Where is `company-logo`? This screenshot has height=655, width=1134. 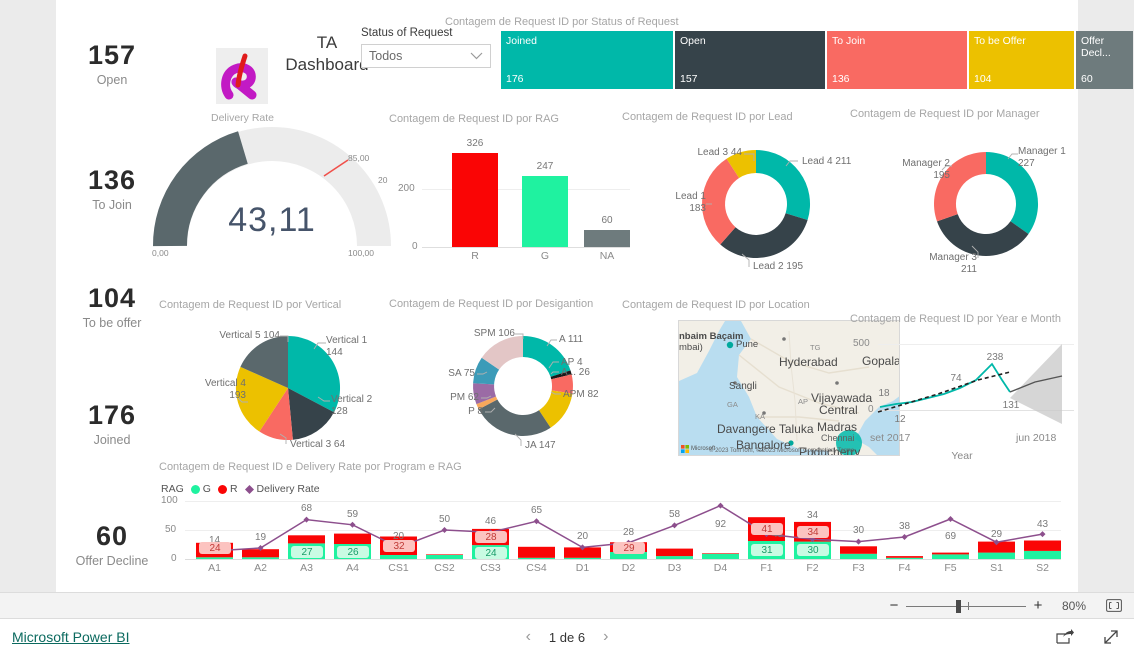
company-logo is located at coordinates (242, 76).